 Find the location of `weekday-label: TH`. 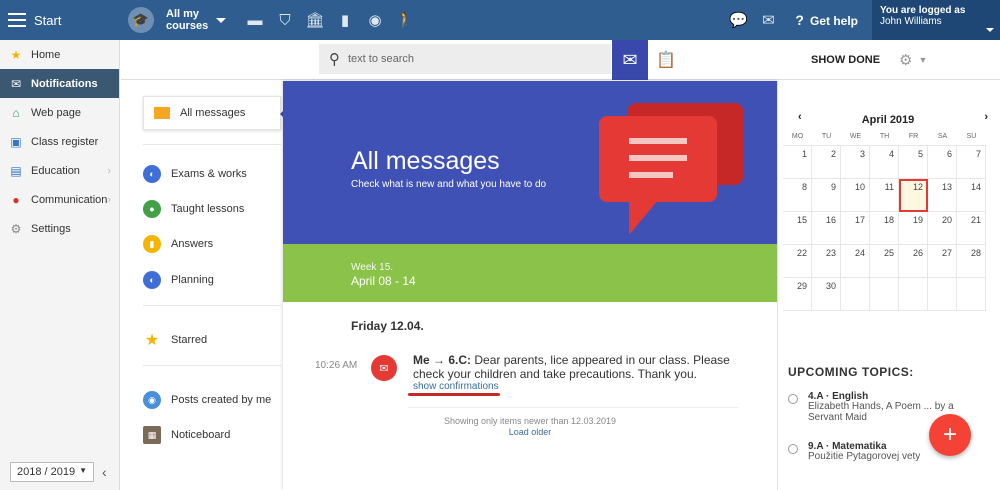

weekday-label: TH is located at coordinates (884, 136).